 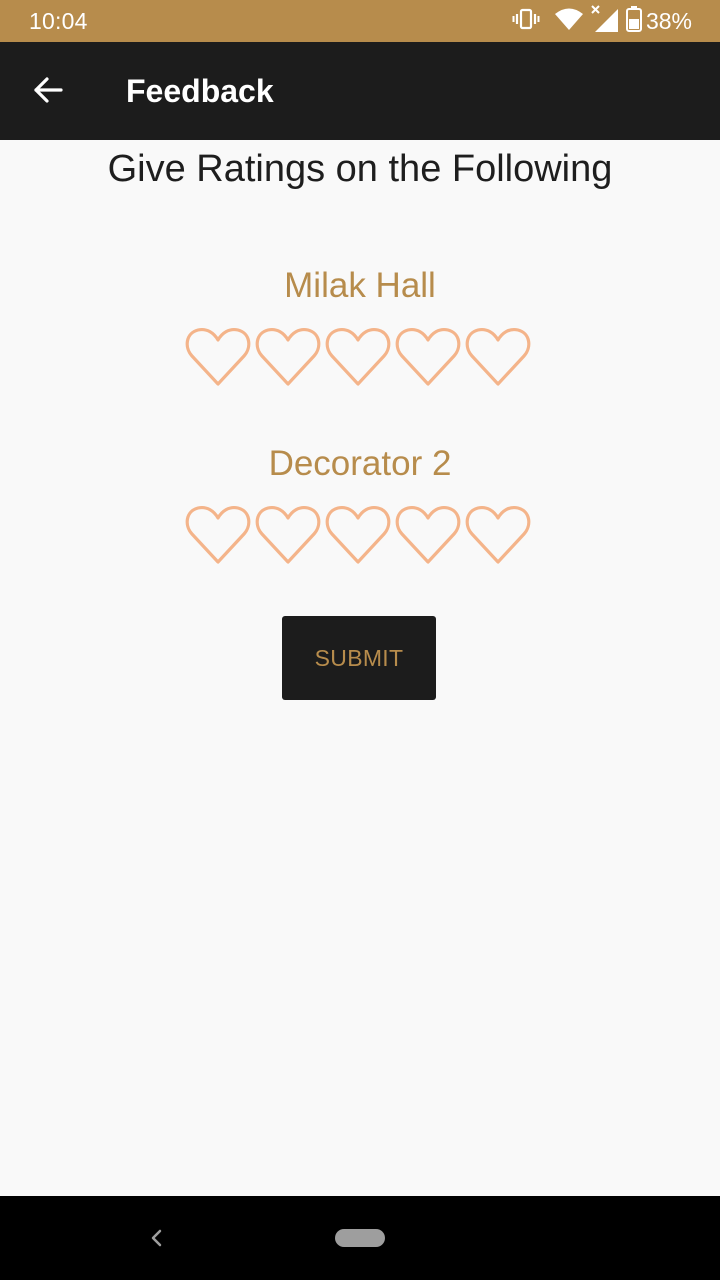 What do you see at coordinates (360, 91) in the screenshot?
I see `app-bar: Feedback` at bounding box center [360, 91].